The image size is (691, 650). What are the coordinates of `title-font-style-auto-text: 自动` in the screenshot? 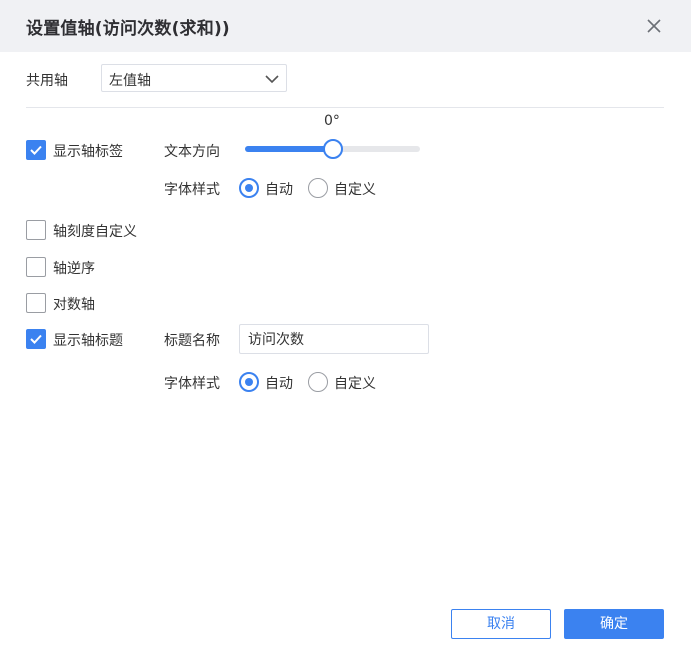 It's located at (279, 384).